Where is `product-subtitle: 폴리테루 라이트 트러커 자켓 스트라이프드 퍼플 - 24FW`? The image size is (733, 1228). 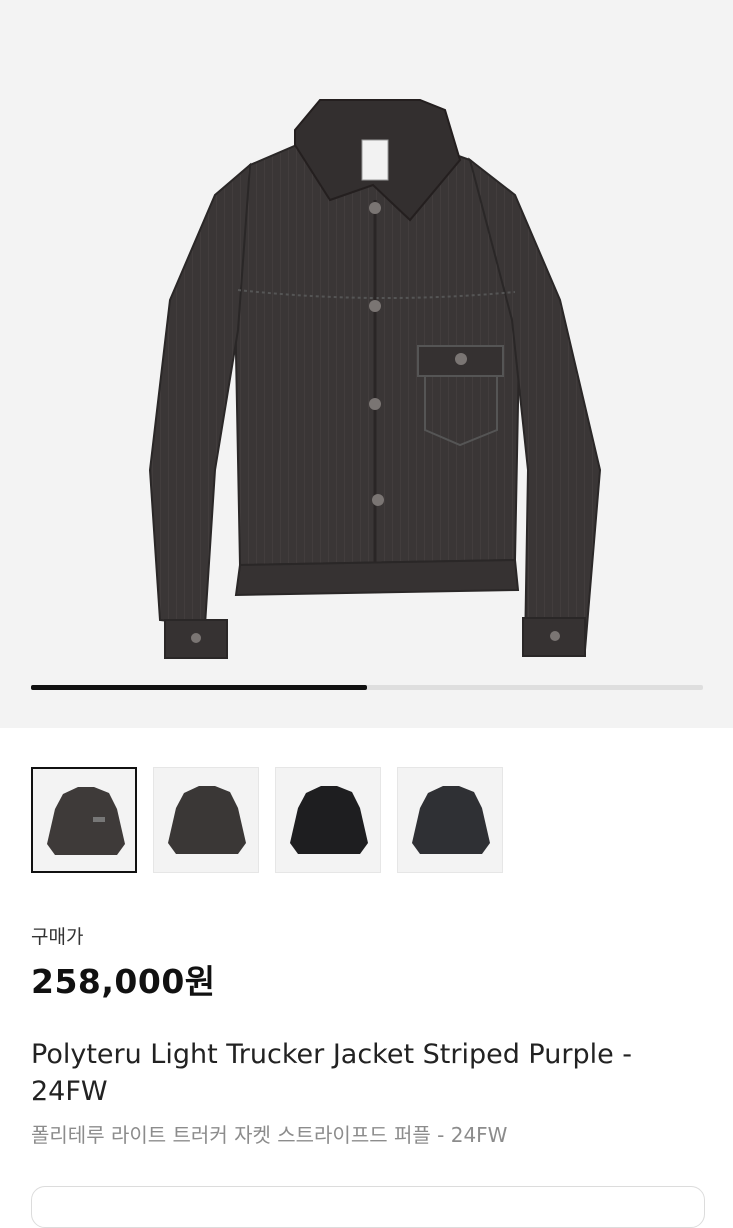
product-subtitle: 폴리테루 라이트 트러커 자켓 스트라이프드 퍼플 - 24FW is located at coordinates (269, 1135).